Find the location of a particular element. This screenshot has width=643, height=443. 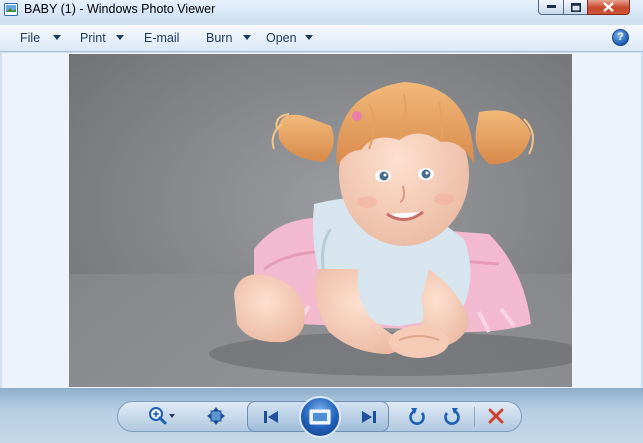

menu-burn: Burn is located at coordinates (219, 38).